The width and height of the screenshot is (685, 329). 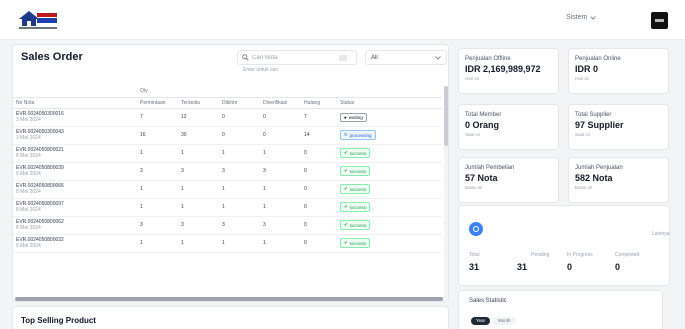 I want to click on chevron-down-icon, so click(x=438, y=57).